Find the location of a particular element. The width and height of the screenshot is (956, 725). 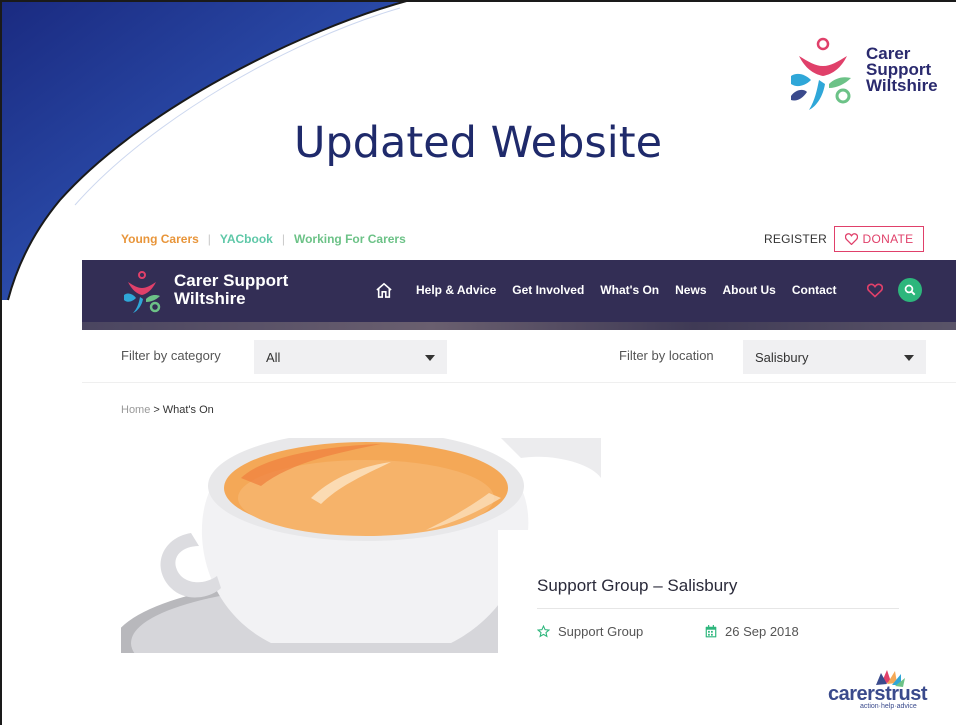

category-filter-label: Filter by category is located at coordinates (171, 355).